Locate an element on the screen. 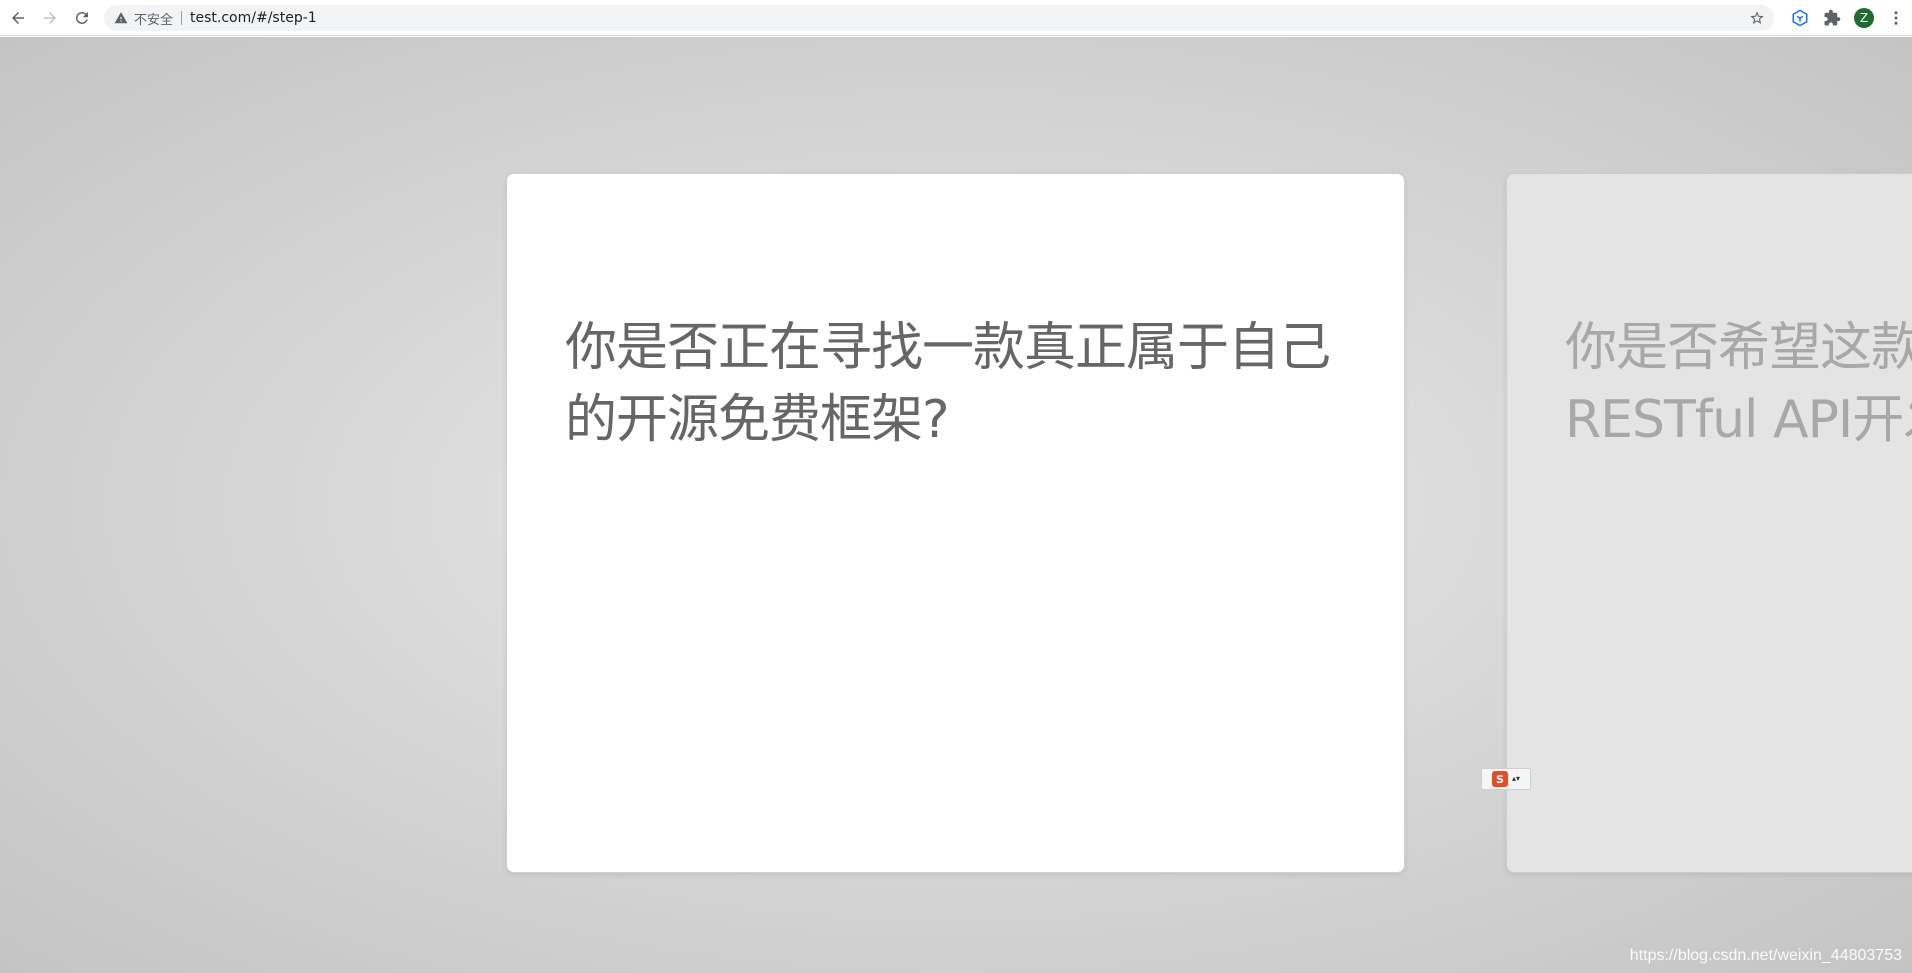 This screenshot has width=1912, height=973. browser-toolbar: 不安全 test.com/#/step-1 Z is located at coordinates (956, 18).